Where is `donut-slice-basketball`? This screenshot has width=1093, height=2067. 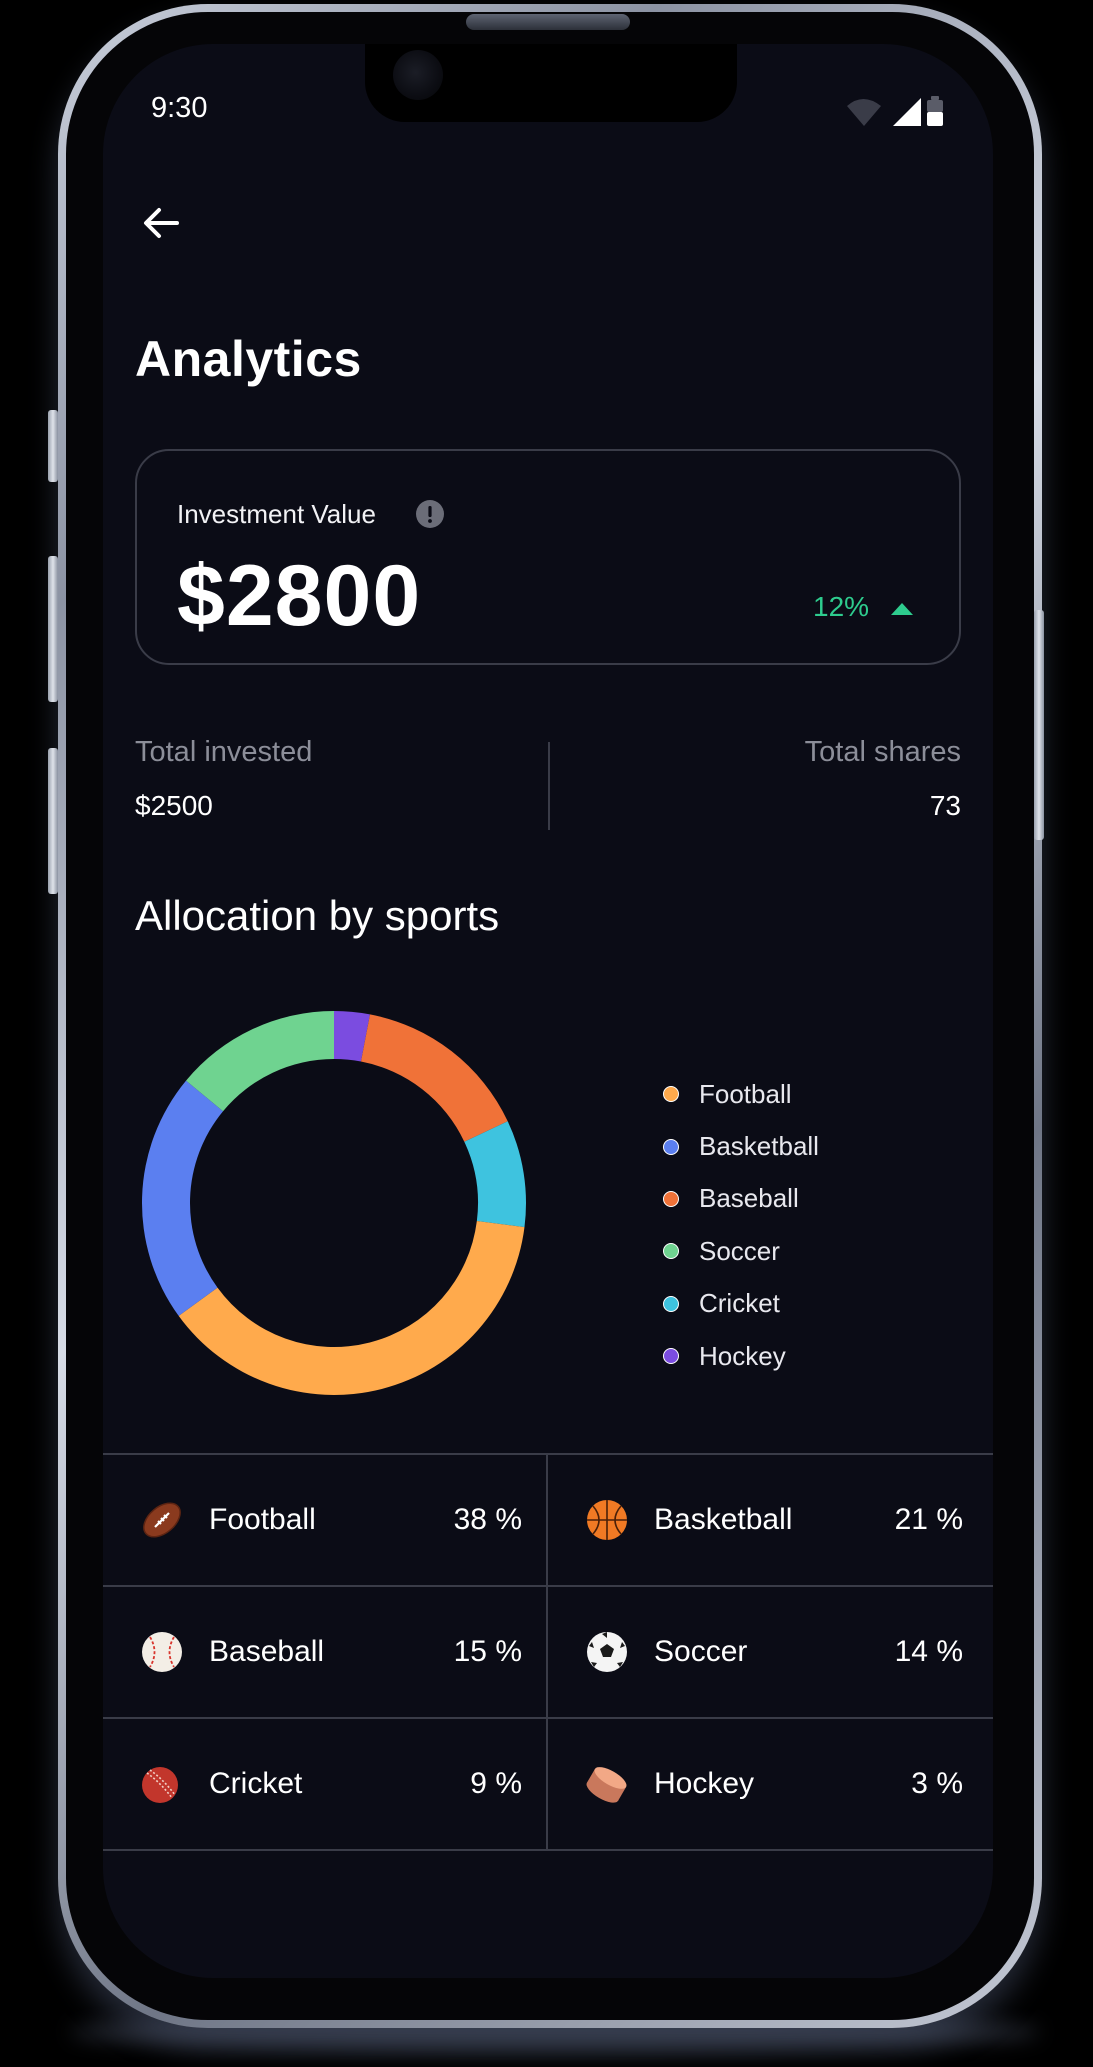
donut-slice-basketball is located at coordinates (183, 1198).